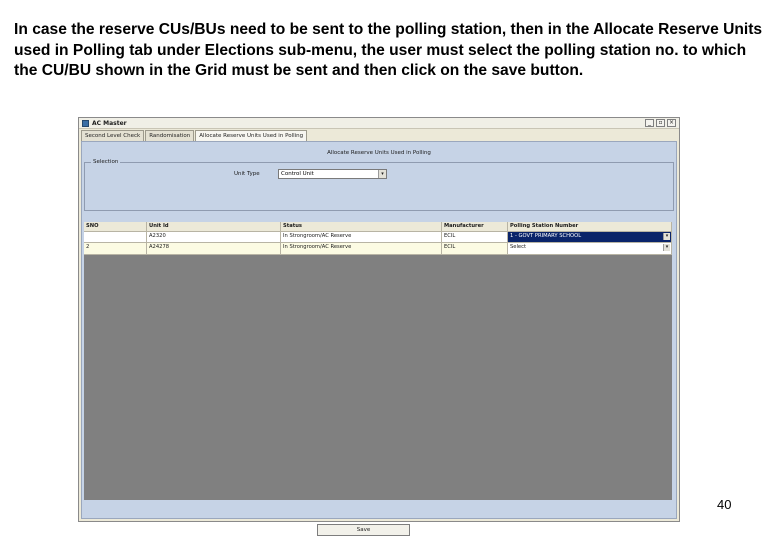 Image resolution: width=780 pixels, height=540 pixels. Describe the element at coordinates (106, 162) in the screenshot. I see `selection-legend: Selection` at that location.